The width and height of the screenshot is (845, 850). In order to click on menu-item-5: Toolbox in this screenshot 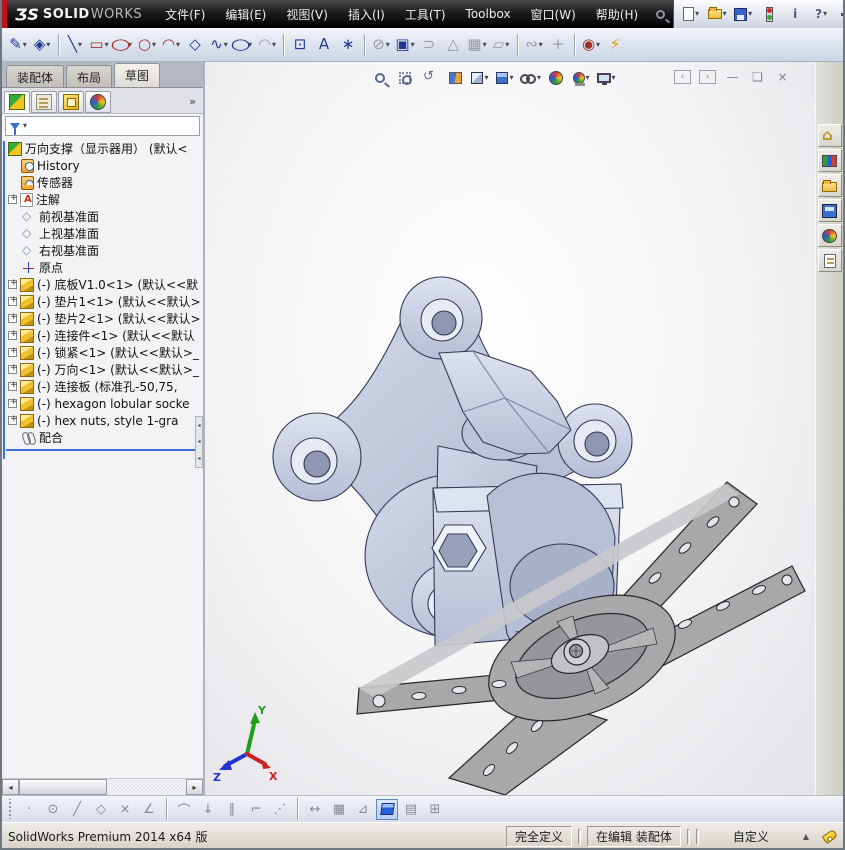, I will do `click(488, 14)`.